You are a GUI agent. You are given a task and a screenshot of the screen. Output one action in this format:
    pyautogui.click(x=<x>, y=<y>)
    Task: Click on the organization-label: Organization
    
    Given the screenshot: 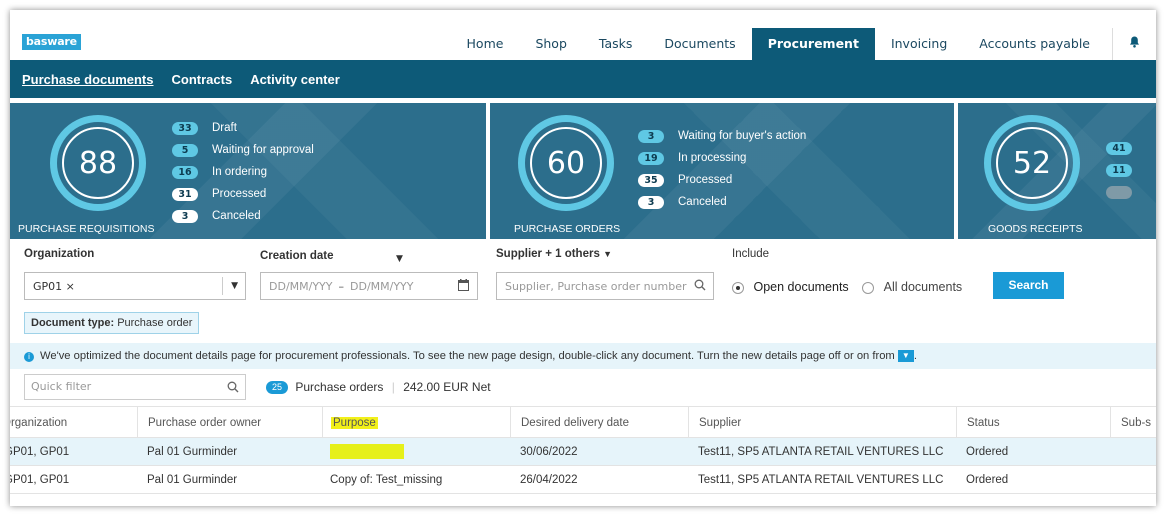 What is the action you would take?
    pyautogui.click(x=59, y=254)
    